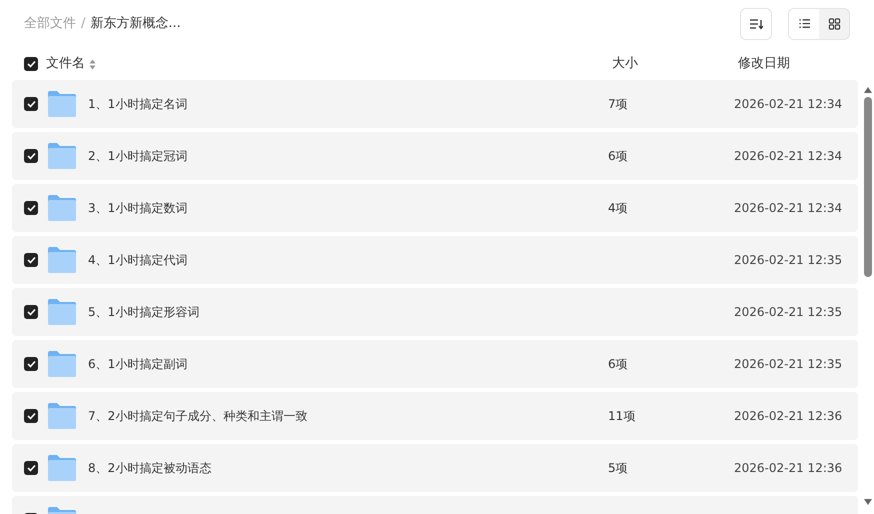 The height and width of the screenshot is (514, 874). What do you see at coordinates (138, 208) in the screenshot?
I see `file-name: 3、1小时搞定数词` at bounding box center [138, 208].